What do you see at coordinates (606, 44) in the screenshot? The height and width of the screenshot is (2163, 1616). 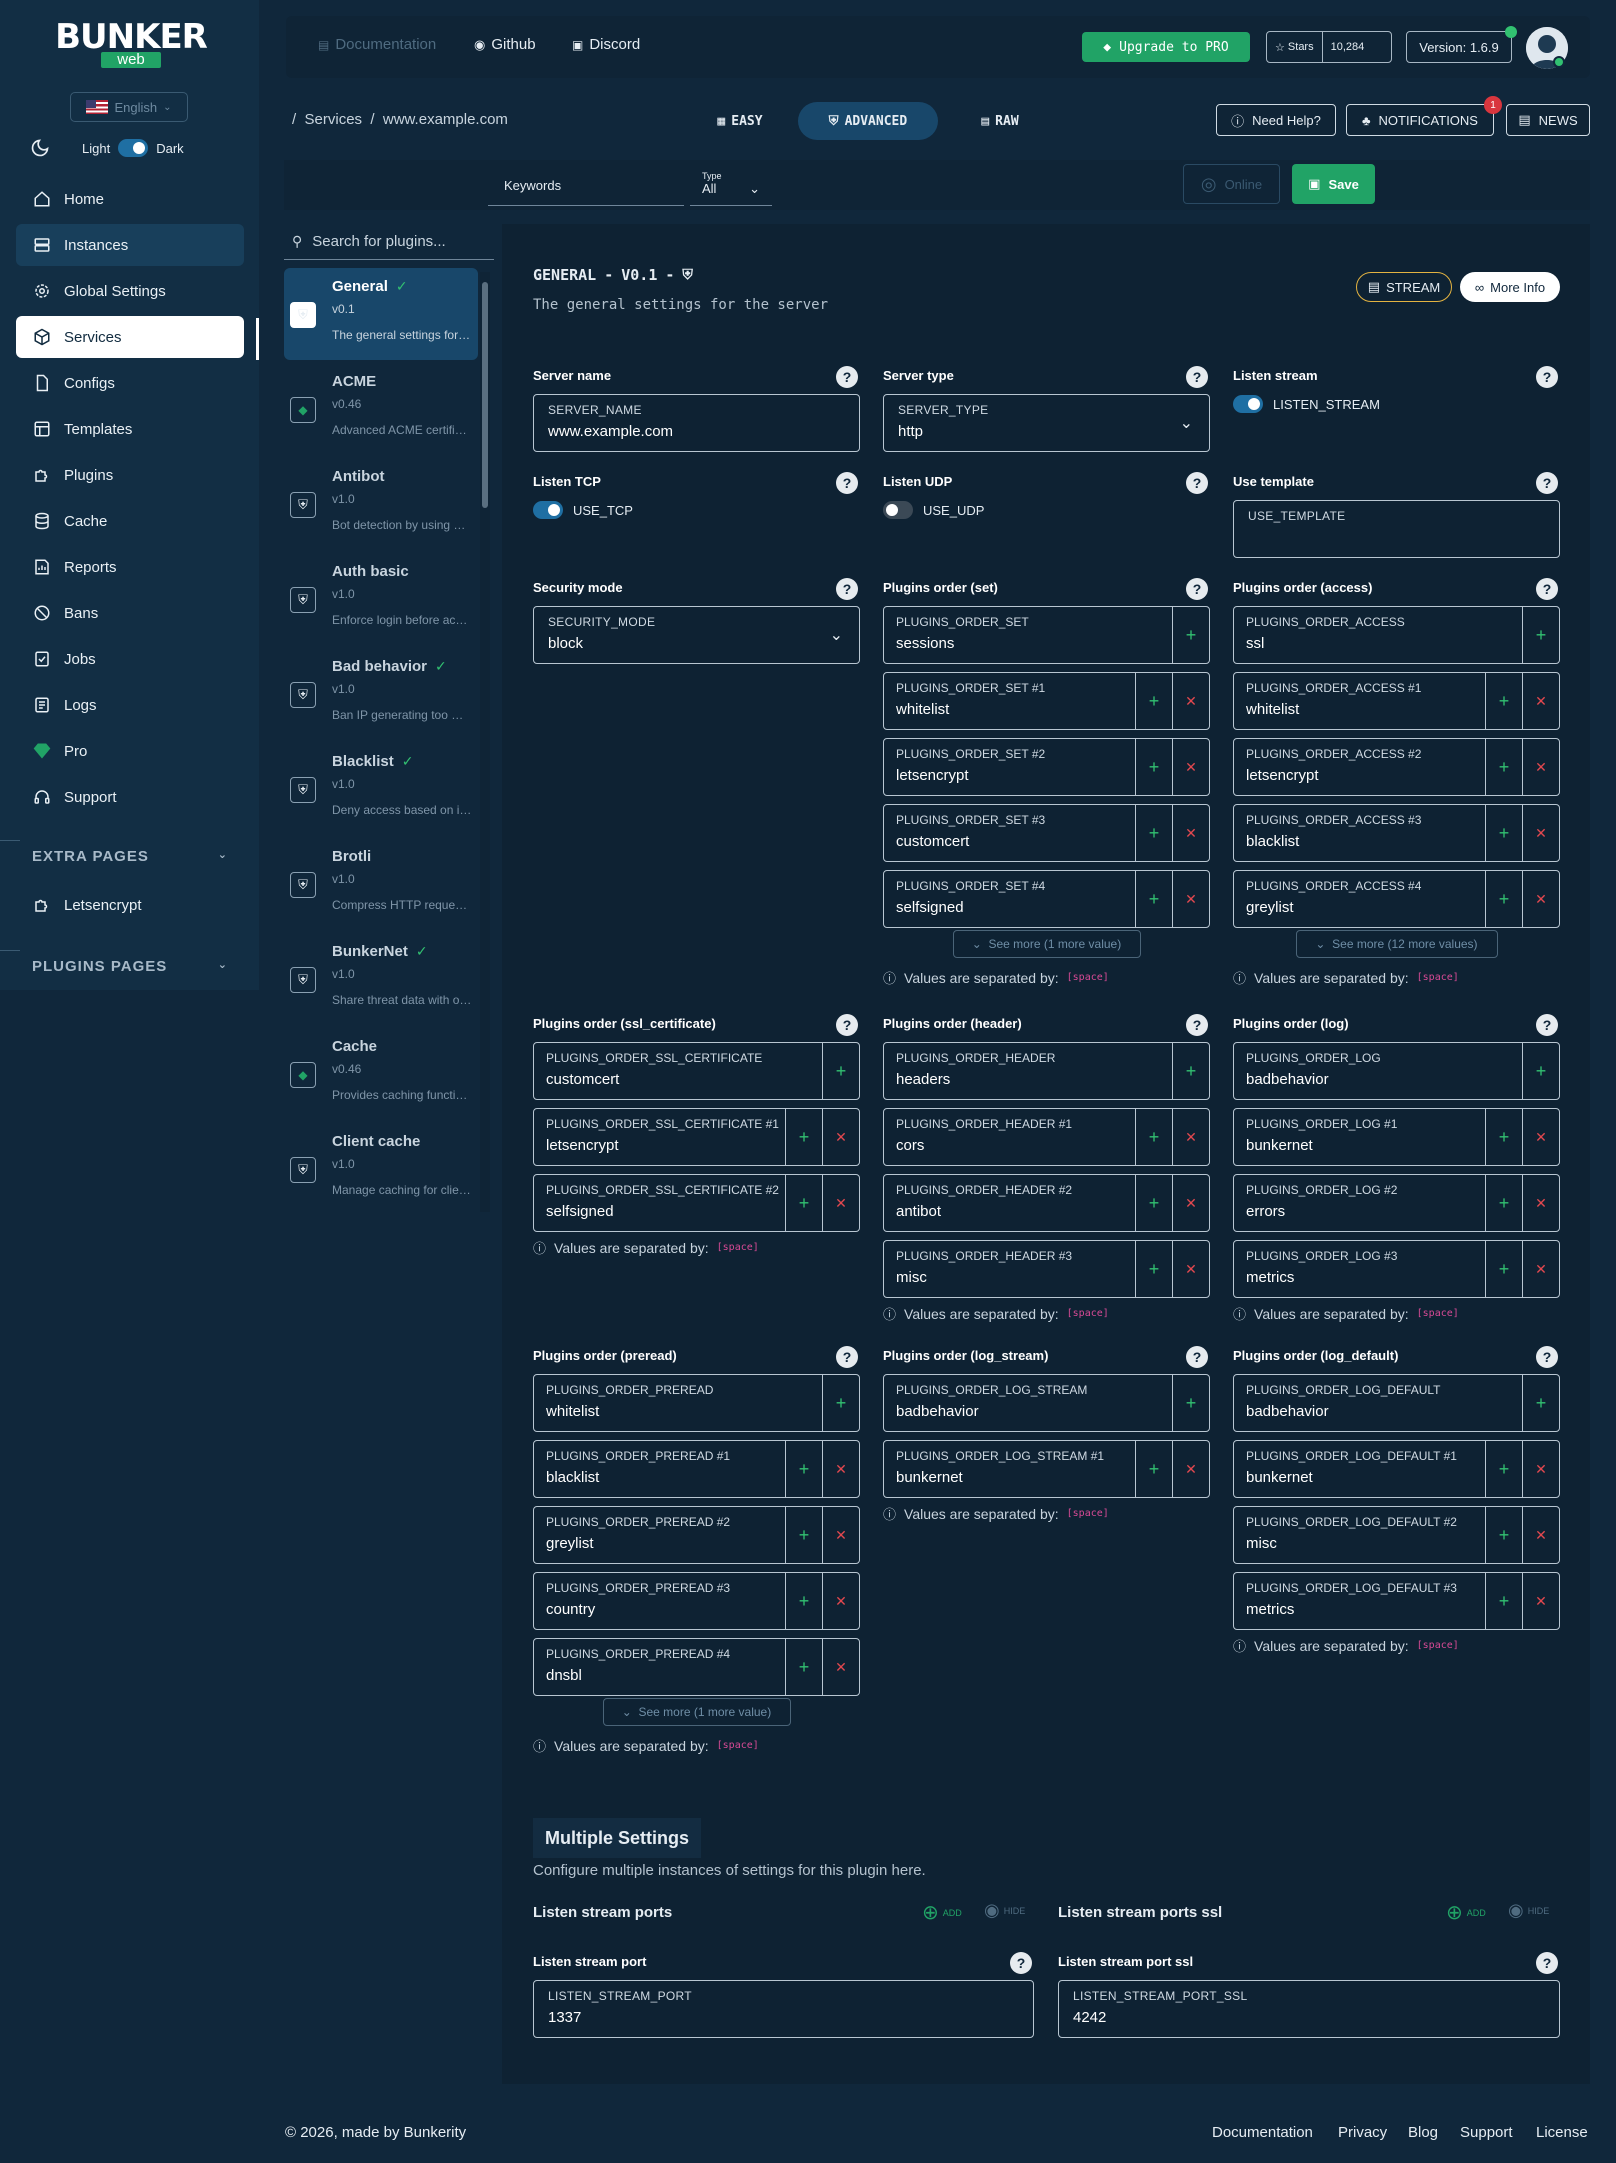 I see `discord-link: ▣ Discord` at bounding box center [606, 44].